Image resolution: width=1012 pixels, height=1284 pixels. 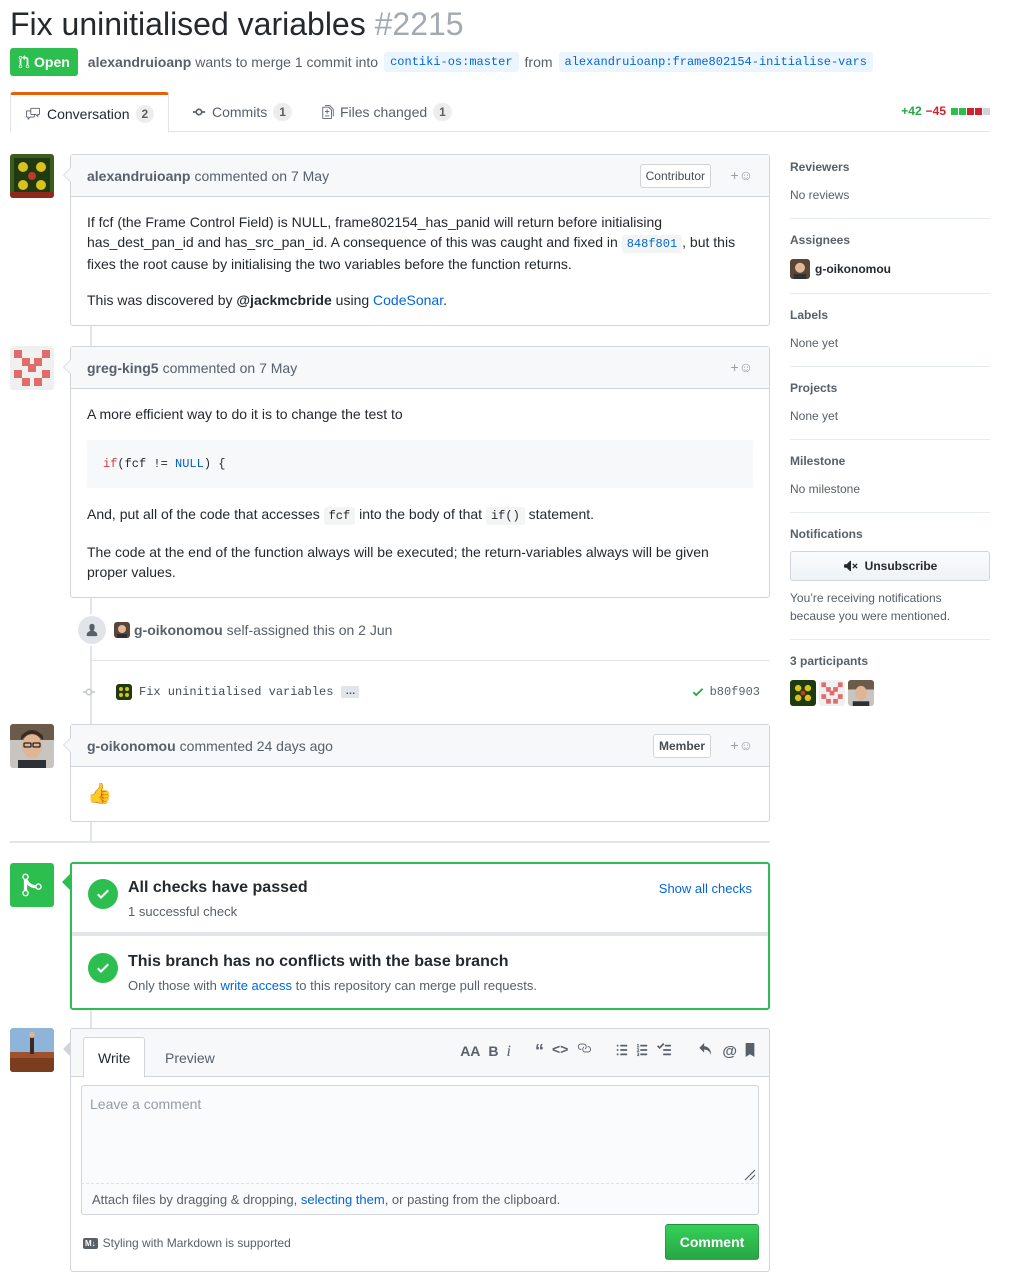 What do you see at coordinates (387, 112) in the screenshot?
I see `tab-files-changed: Files changed 1` at bounding box center [387, 112].